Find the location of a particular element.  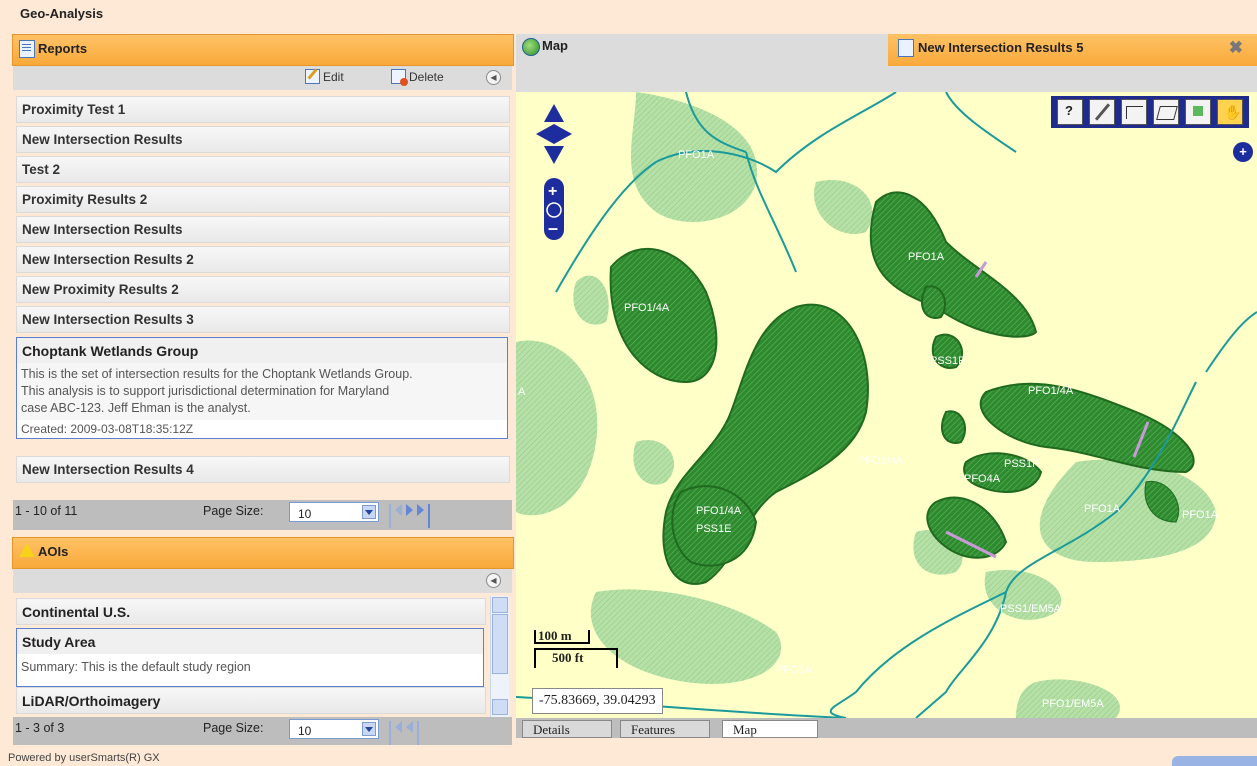

select-icon is located at coordinates (1198, 112).